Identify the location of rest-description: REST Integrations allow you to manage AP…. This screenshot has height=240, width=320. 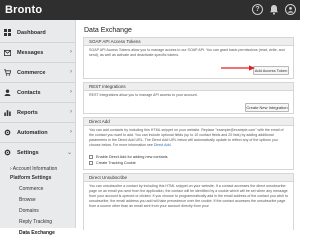
(143, 95).